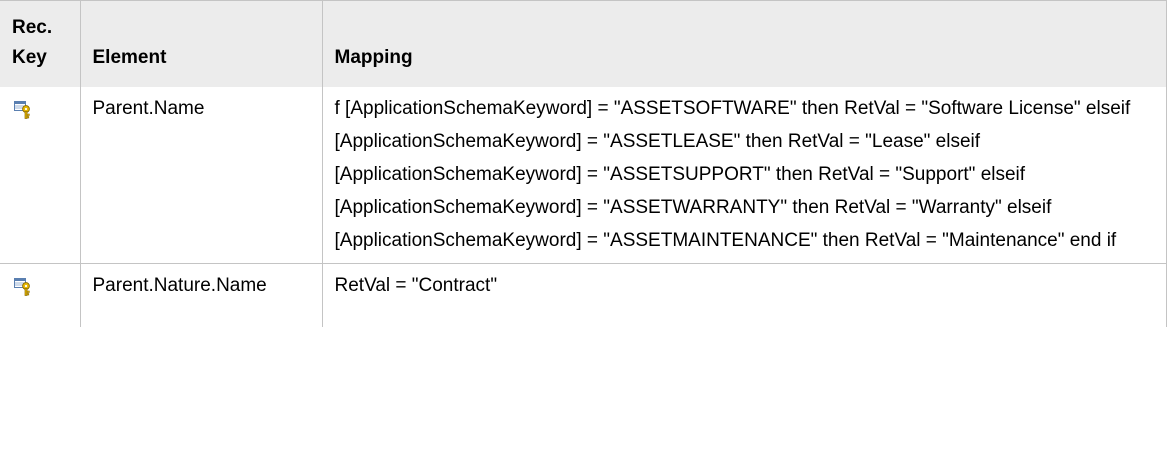 The height and width of the screenshot is (458, 1167). I want to click on header-element: Element, so click(201, 43).